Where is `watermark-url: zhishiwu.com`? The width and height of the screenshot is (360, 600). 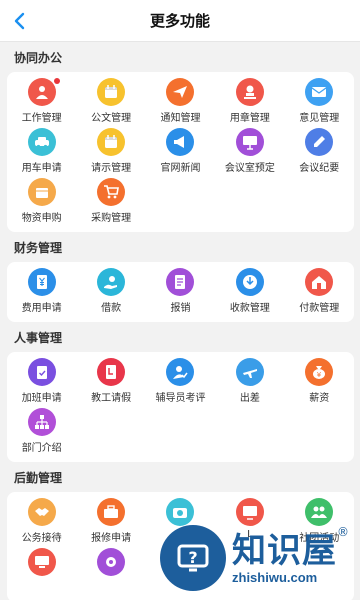 watermark-url: zhishiwu.com is located at coordinates (275, 577).